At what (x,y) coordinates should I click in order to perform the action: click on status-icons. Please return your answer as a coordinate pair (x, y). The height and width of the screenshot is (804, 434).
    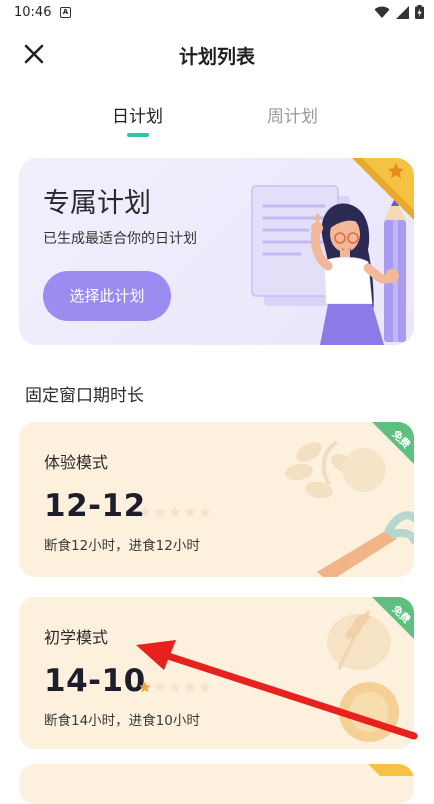
    Looking at the image, I should click on (399, 12).